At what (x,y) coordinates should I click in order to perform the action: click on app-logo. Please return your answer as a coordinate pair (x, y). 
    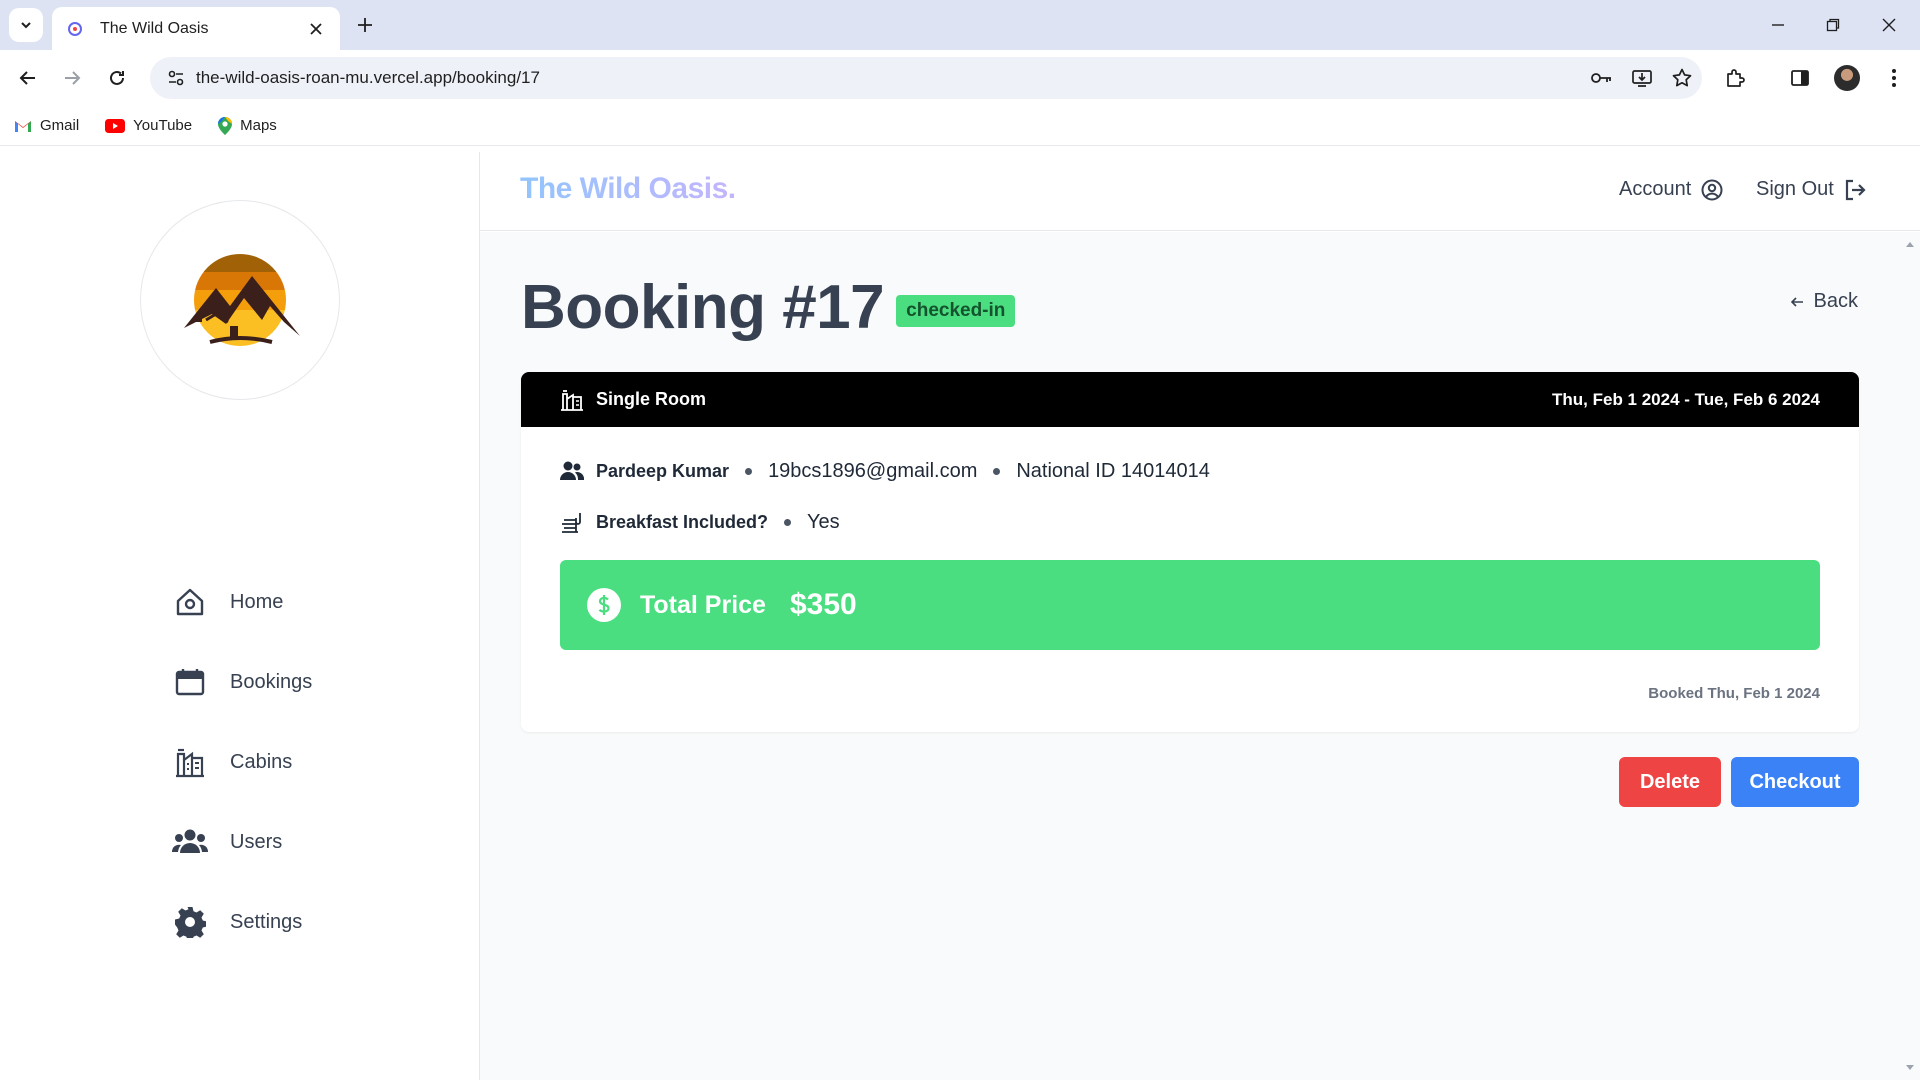
    Looking at the image, I should click on (240, 300).